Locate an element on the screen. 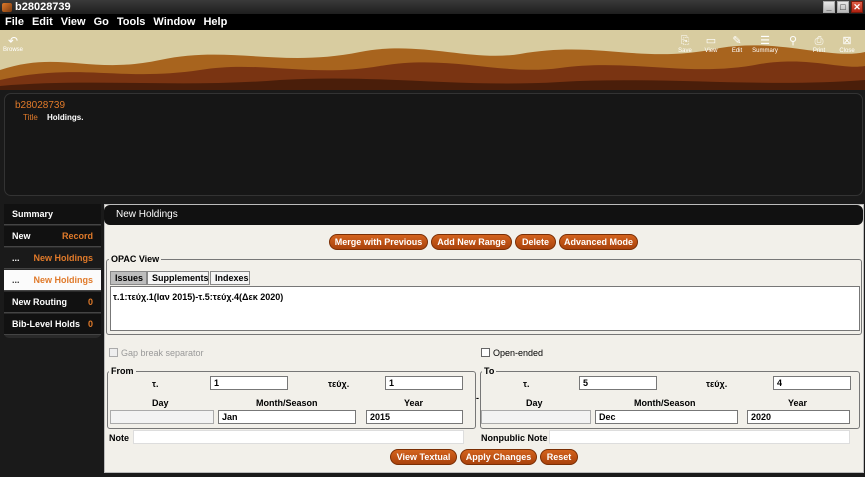 Image resolution: width=865 pixels, height=477 pixels. note-input is located at coordinates (298, 437).